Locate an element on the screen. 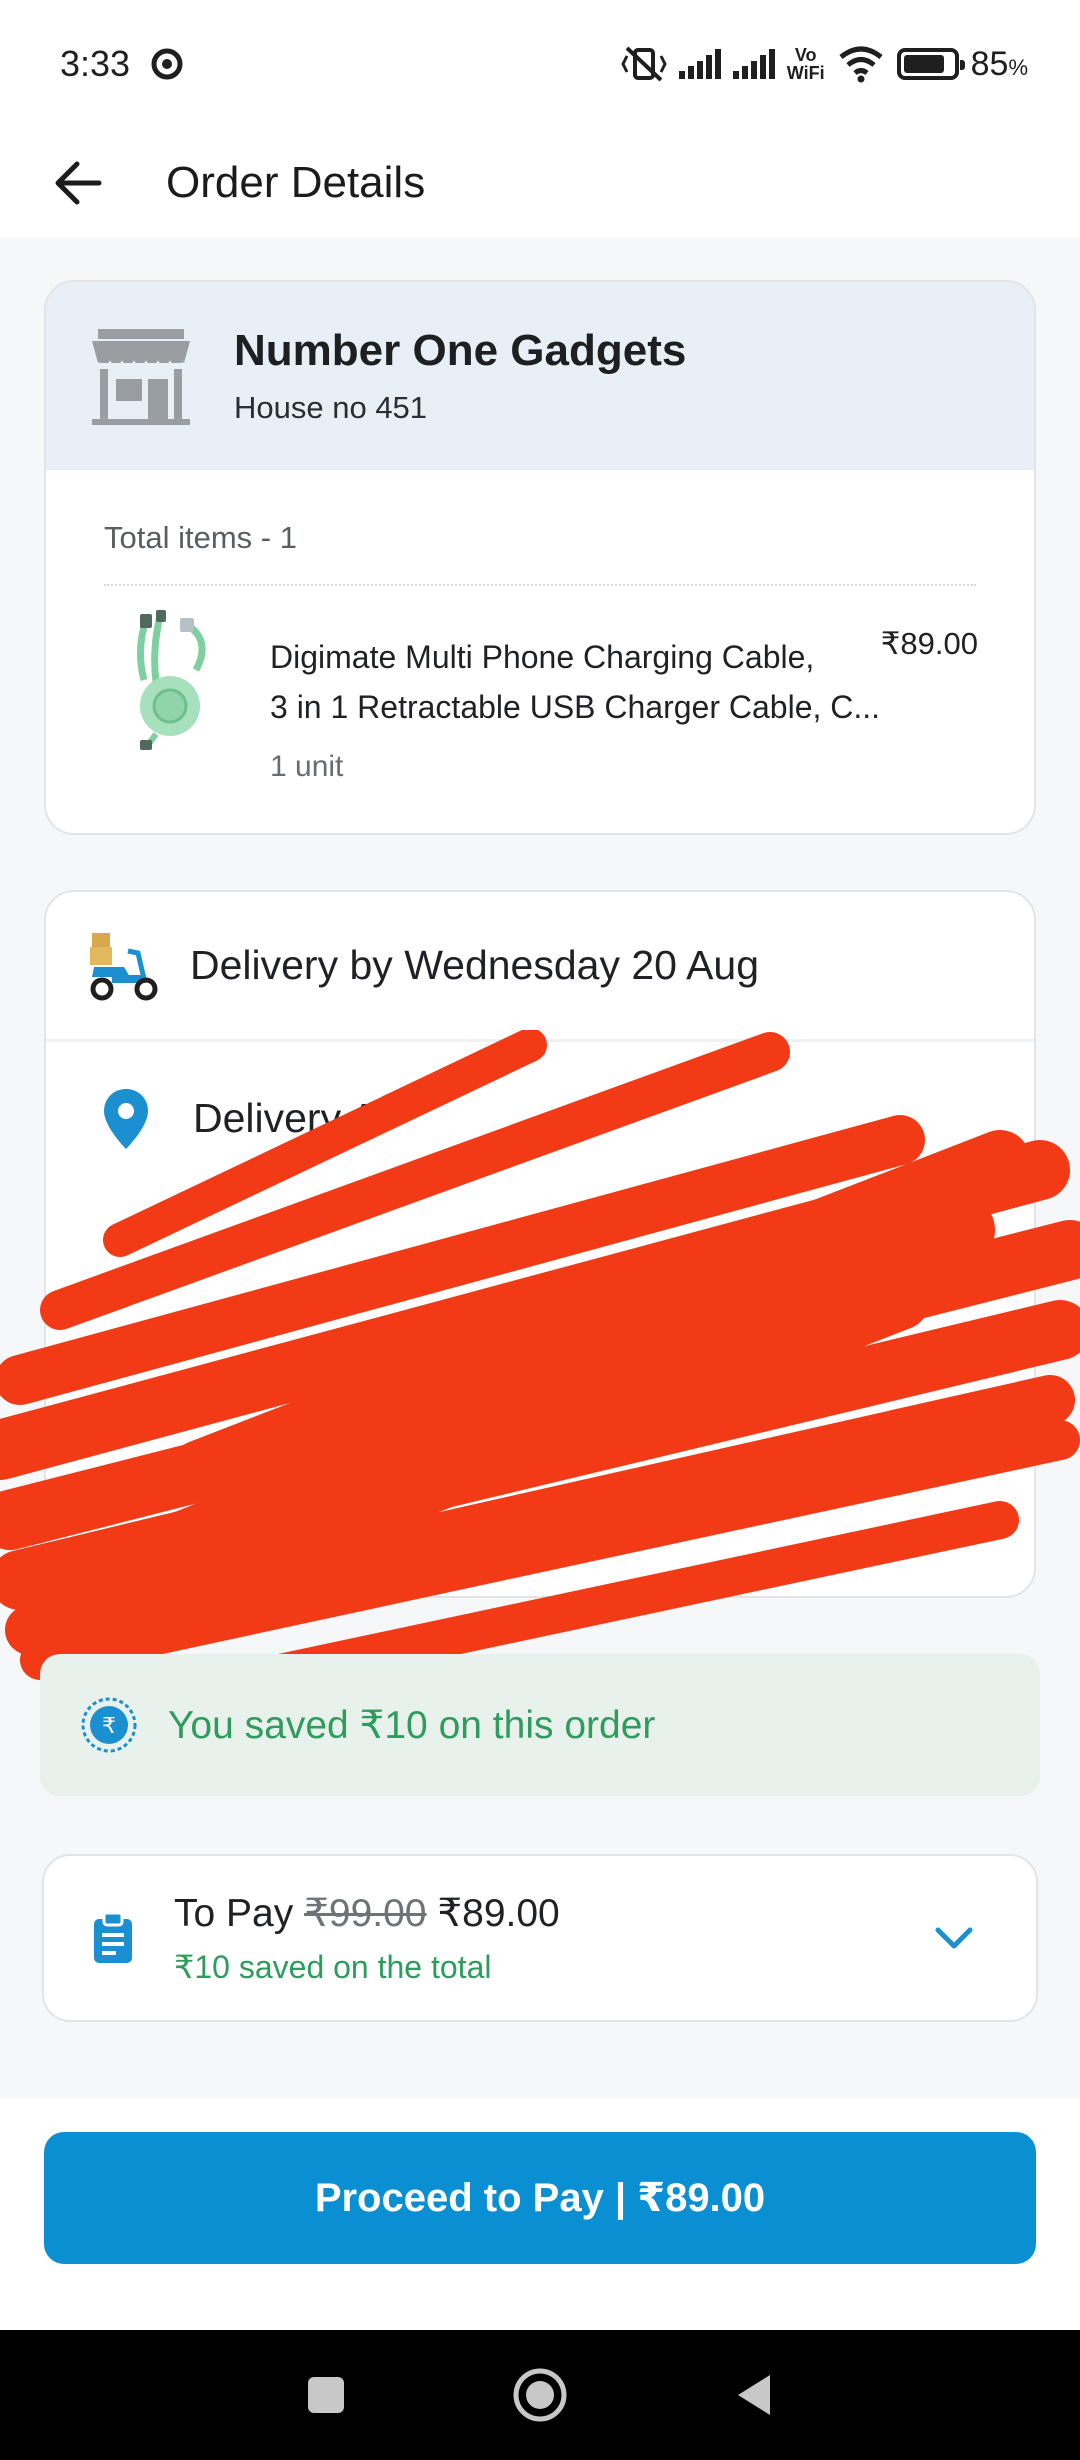  back-button is located at coordinates (78, 183).